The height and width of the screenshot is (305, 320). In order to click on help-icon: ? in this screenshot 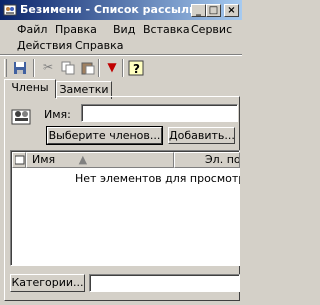, I will do `click(136, 67)`.